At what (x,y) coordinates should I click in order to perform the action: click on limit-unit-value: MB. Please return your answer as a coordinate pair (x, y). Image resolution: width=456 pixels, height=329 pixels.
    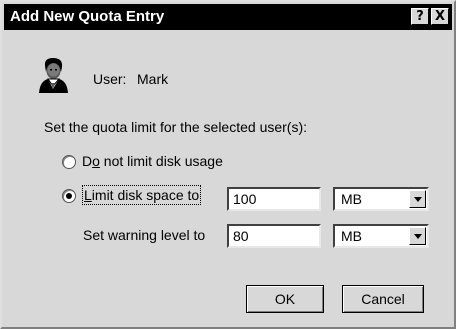
    Looking at the image, I should click on (351, 199).